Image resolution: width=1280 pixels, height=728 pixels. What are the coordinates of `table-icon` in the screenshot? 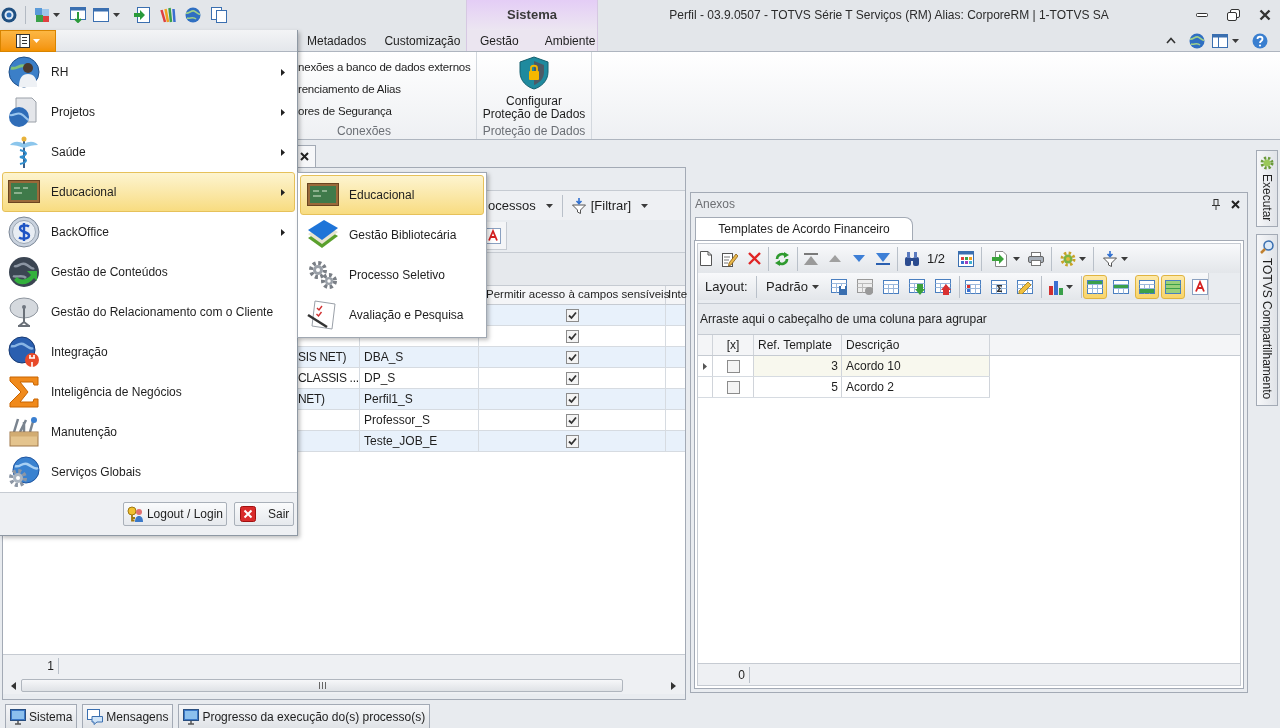 It's located at (890, 286).